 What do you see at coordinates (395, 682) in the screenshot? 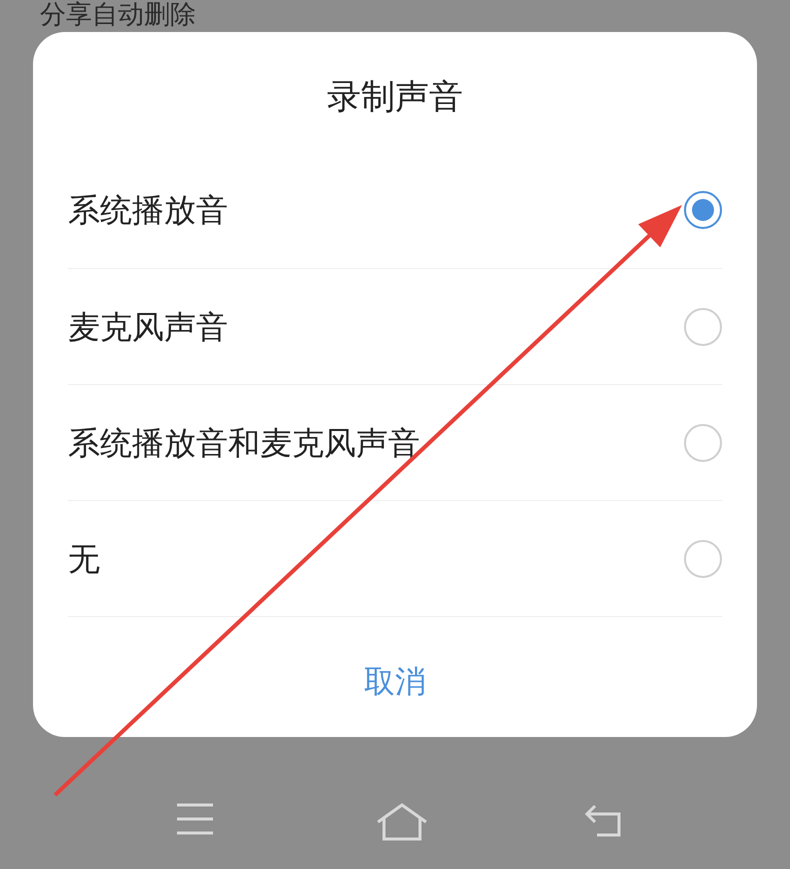
I see `cancel-button: 取消` at bounding box center [395, 682].